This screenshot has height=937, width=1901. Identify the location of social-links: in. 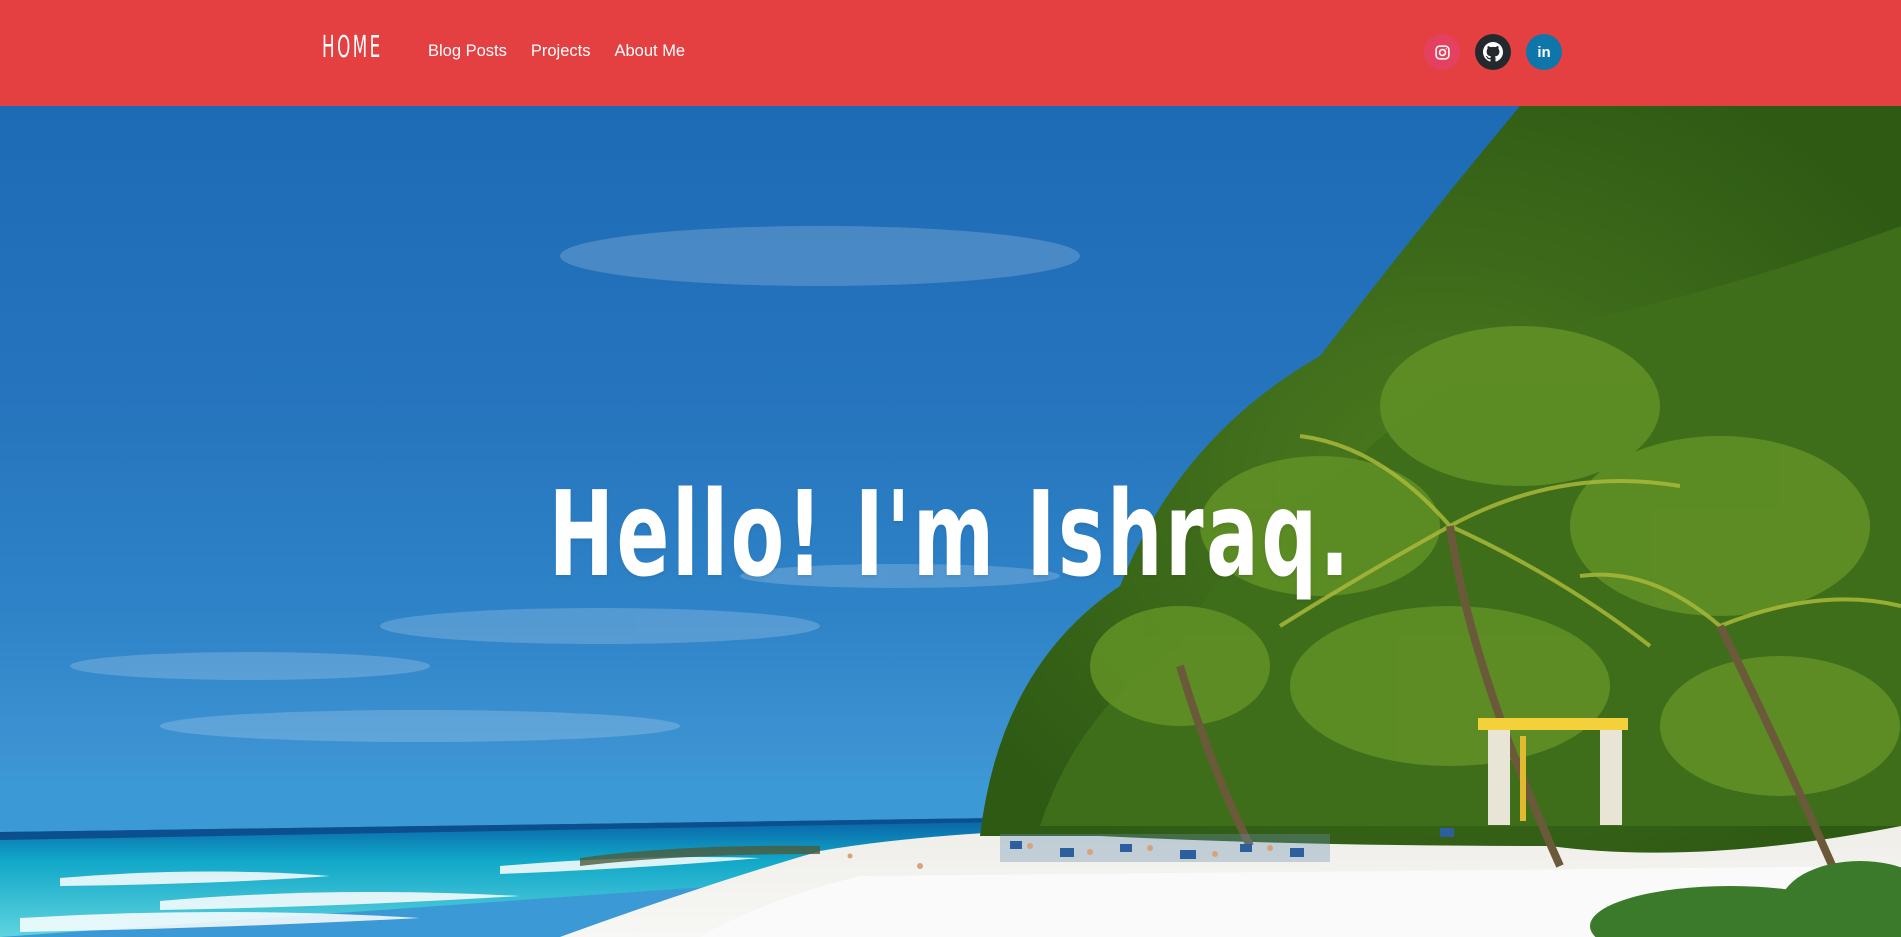
(1500, 52).